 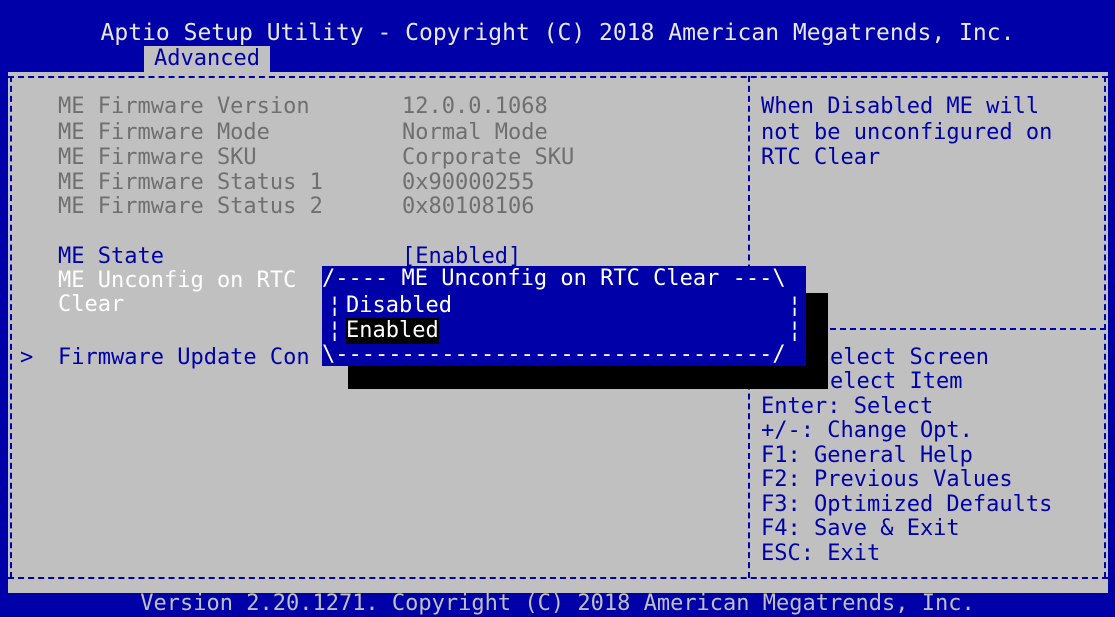 What do you see at coordinates (488, 157) in the screenshot?
I see `info-value: Corporate SKU` at bounding box center [488, 157].